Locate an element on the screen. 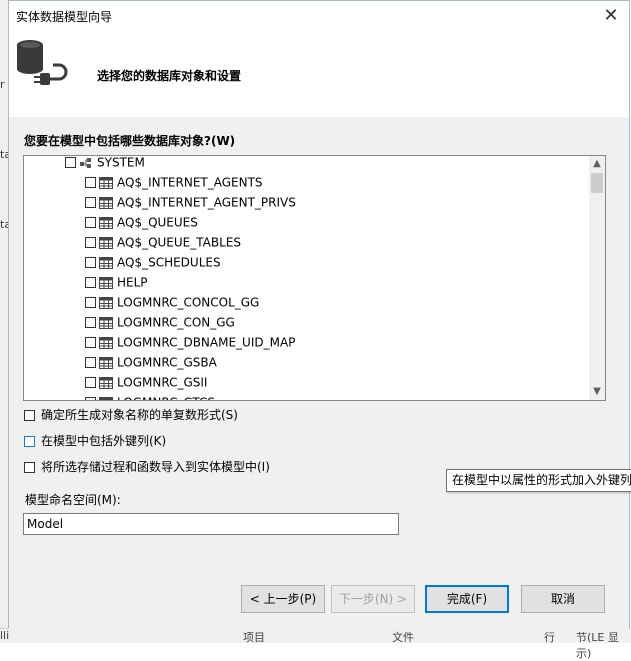 The height and width of the screenshot is (661, 631). tree-node-table: LOGMNRC_GSBA is located at coordinates (151, 362).